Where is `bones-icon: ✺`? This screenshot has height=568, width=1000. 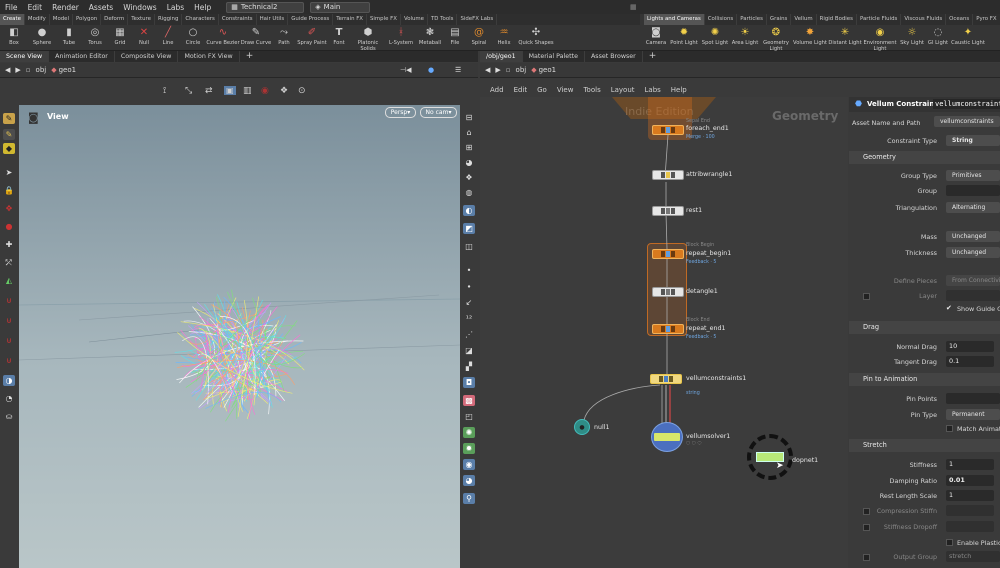 bones-icon: ✺ is located at coordinates (469, 432).